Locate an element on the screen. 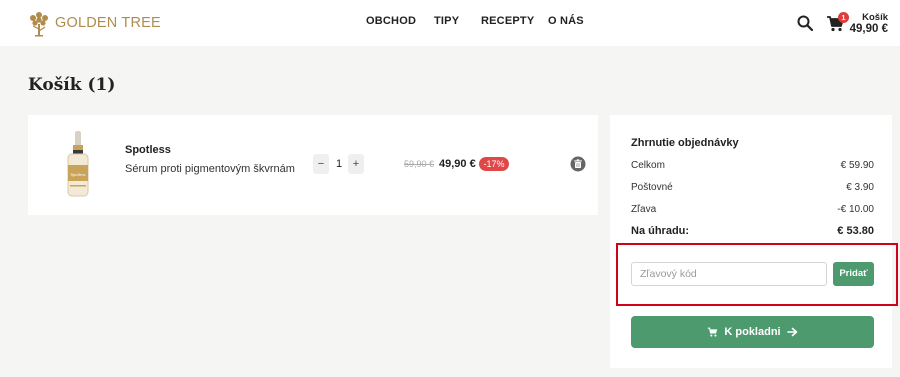 Image resolution: width=900 pixels, height=377 pixels. cart-total: 49,90 € is located at coordinates (869, 29).